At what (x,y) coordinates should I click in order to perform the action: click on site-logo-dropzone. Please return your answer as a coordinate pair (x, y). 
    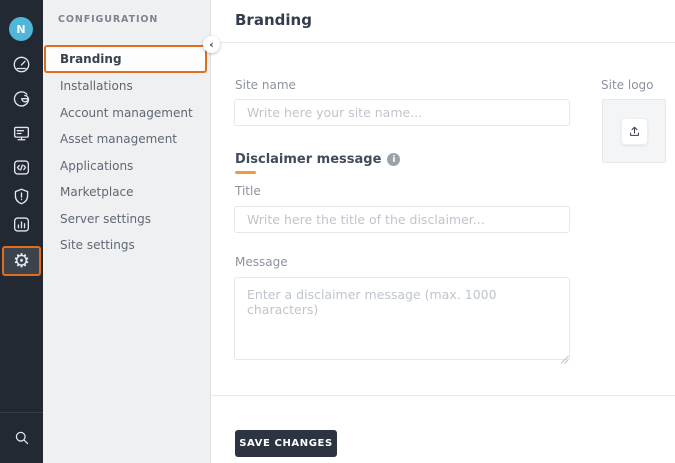
    Looking at the image, I should click on (634, 131).